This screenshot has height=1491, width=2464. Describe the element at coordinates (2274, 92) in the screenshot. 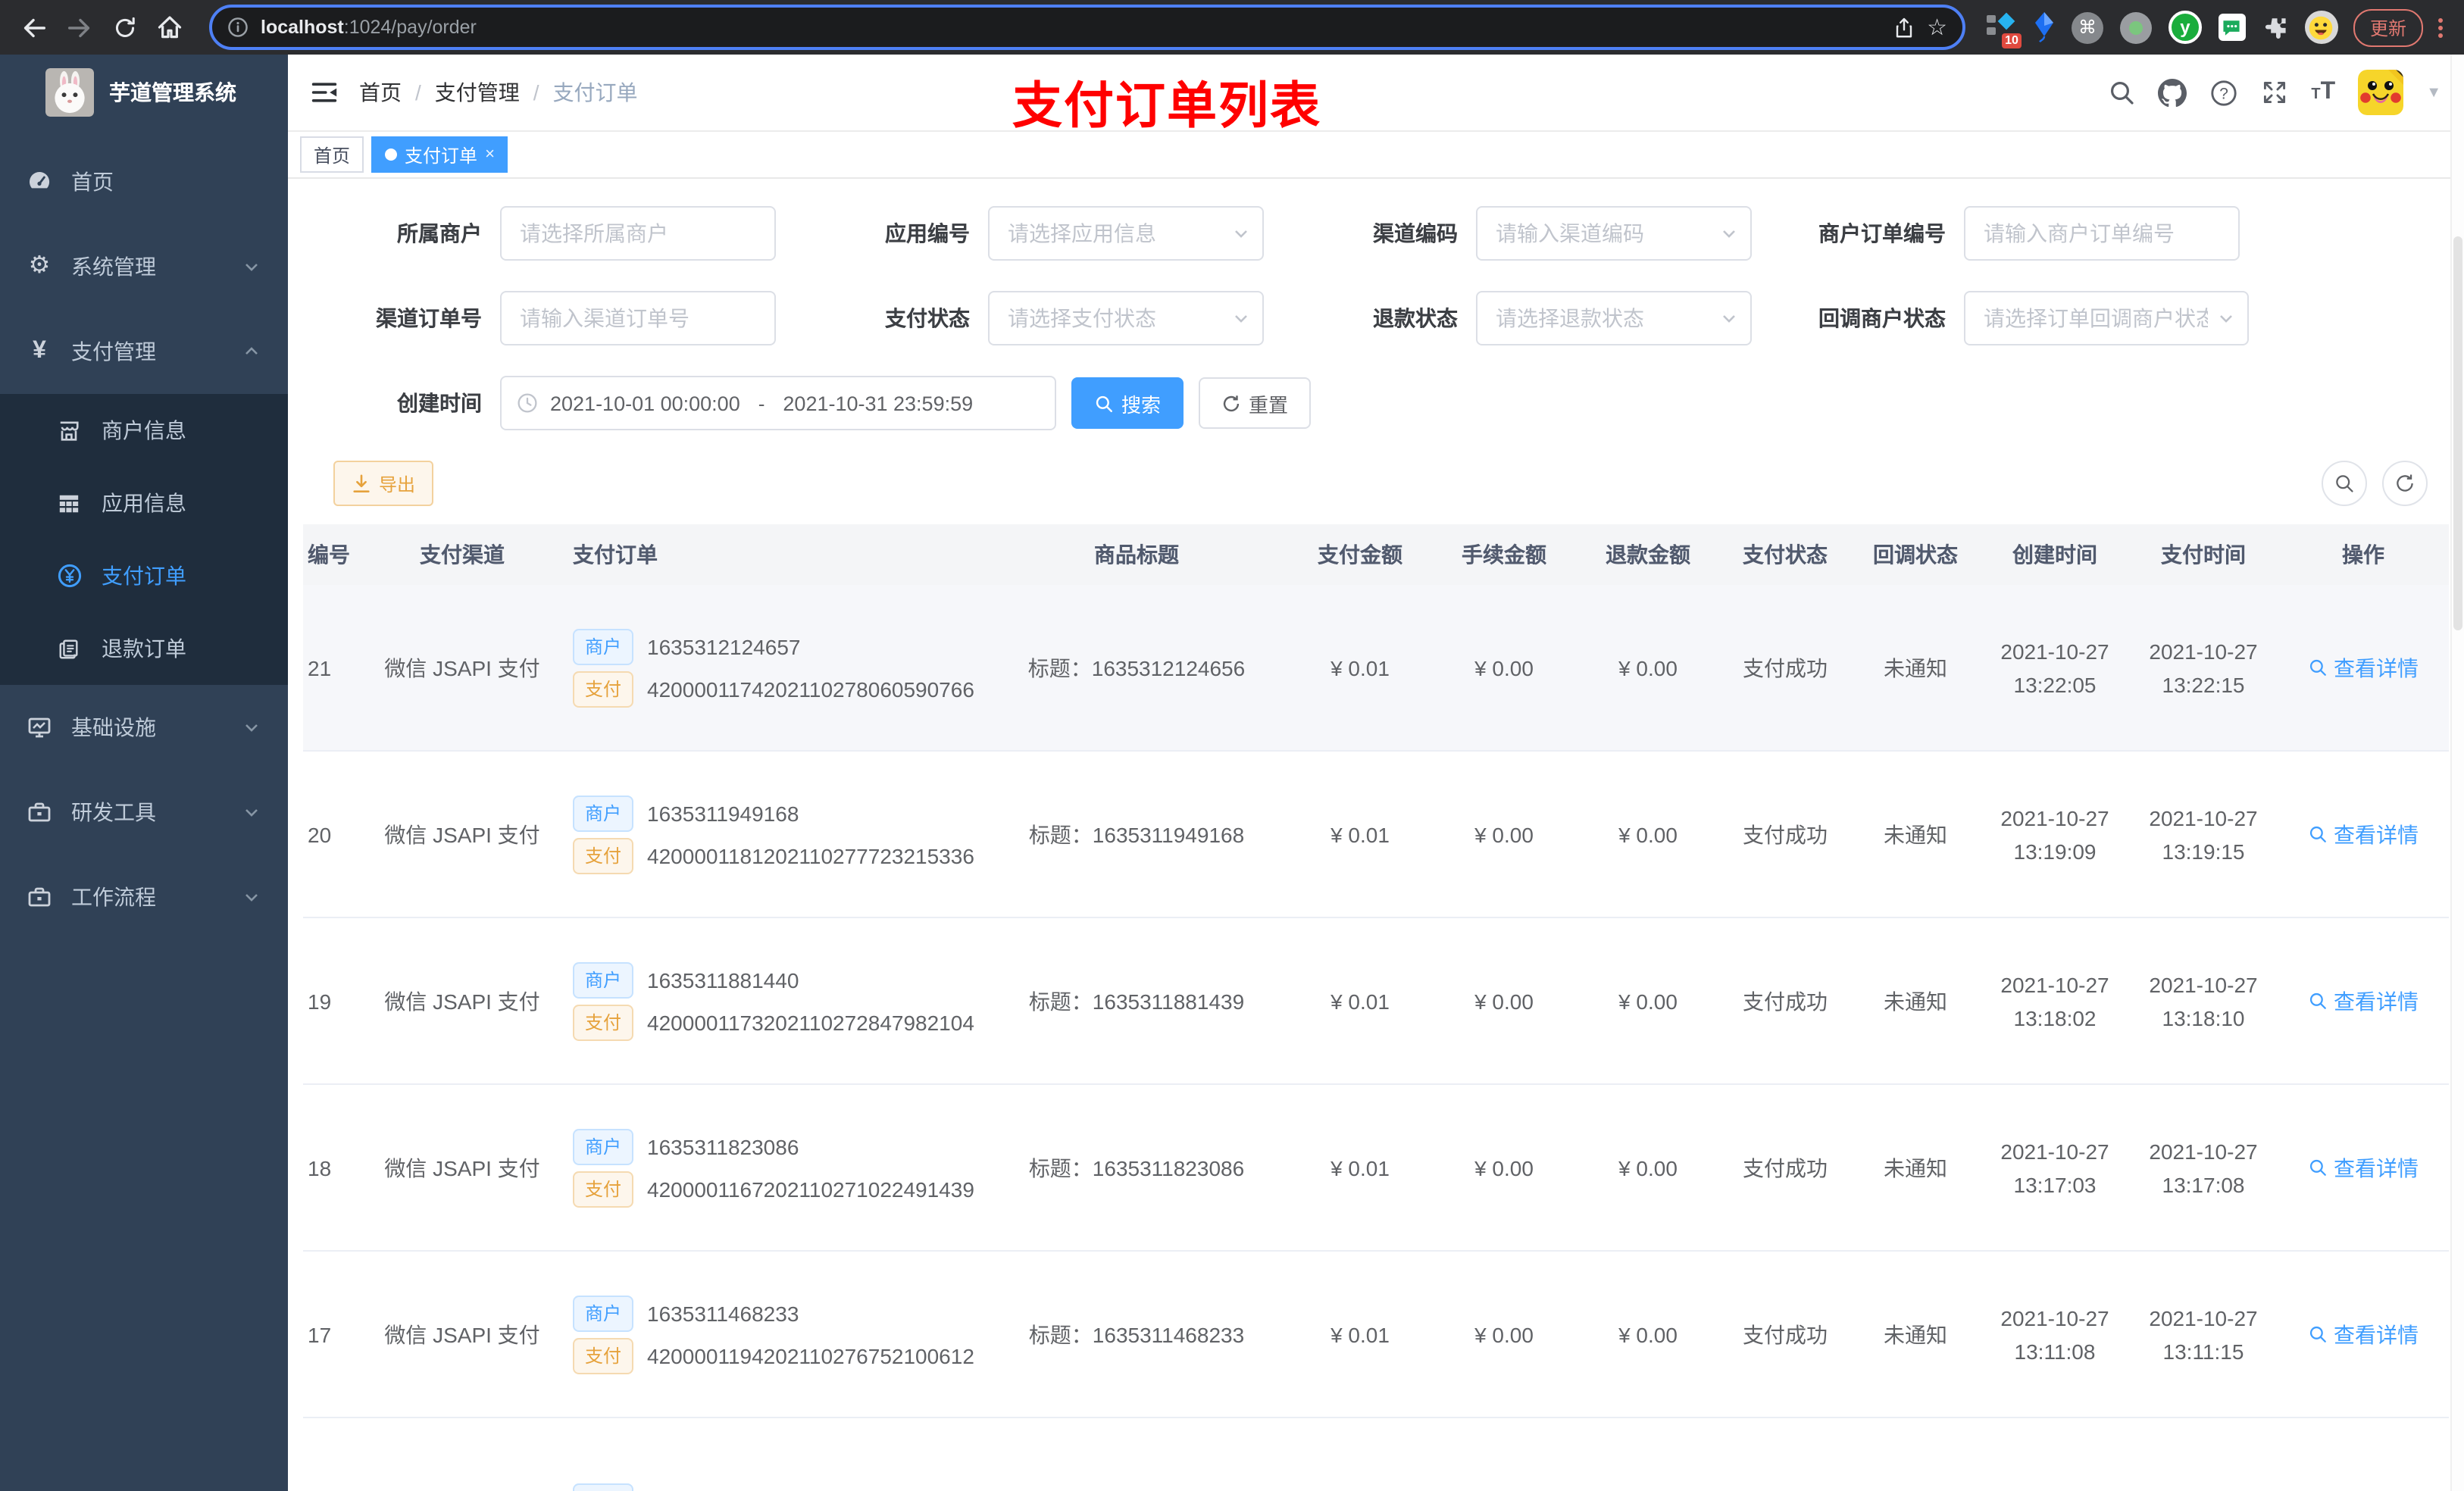

I see `fullscreen-icon` at that location.